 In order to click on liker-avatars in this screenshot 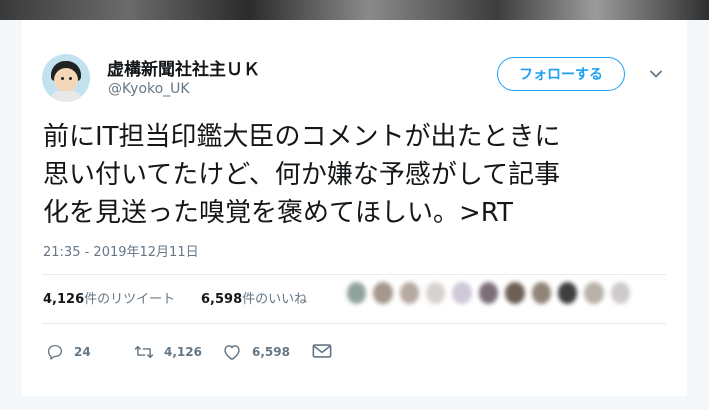, I will do `click(492, 295)`.